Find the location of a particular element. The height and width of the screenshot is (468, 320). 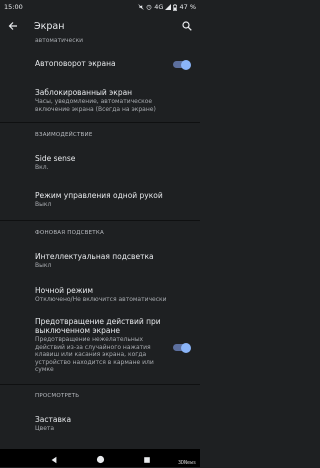

triangle-back-icon is located at coordinates (53, 459).